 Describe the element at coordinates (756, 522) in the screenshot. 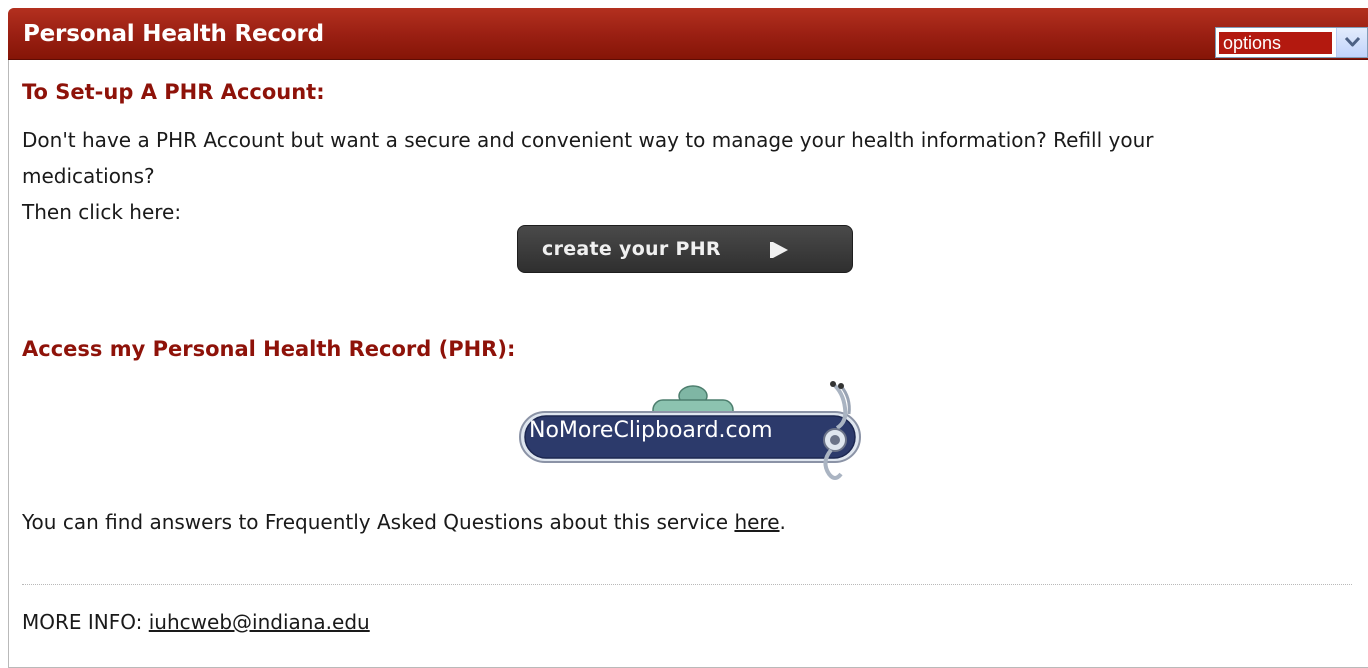

I see `faq-here-link: here` at that location.